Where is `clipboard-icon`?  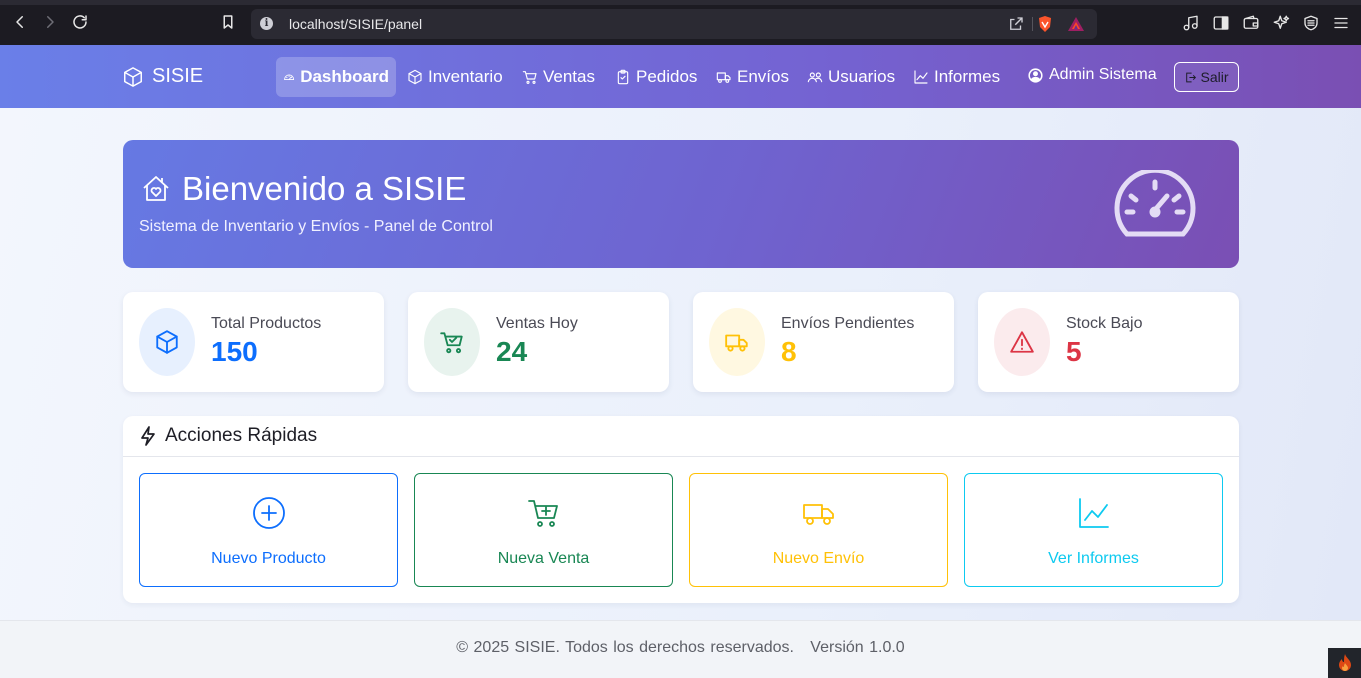
clipboard-icon is located at coordinates (623, 77).